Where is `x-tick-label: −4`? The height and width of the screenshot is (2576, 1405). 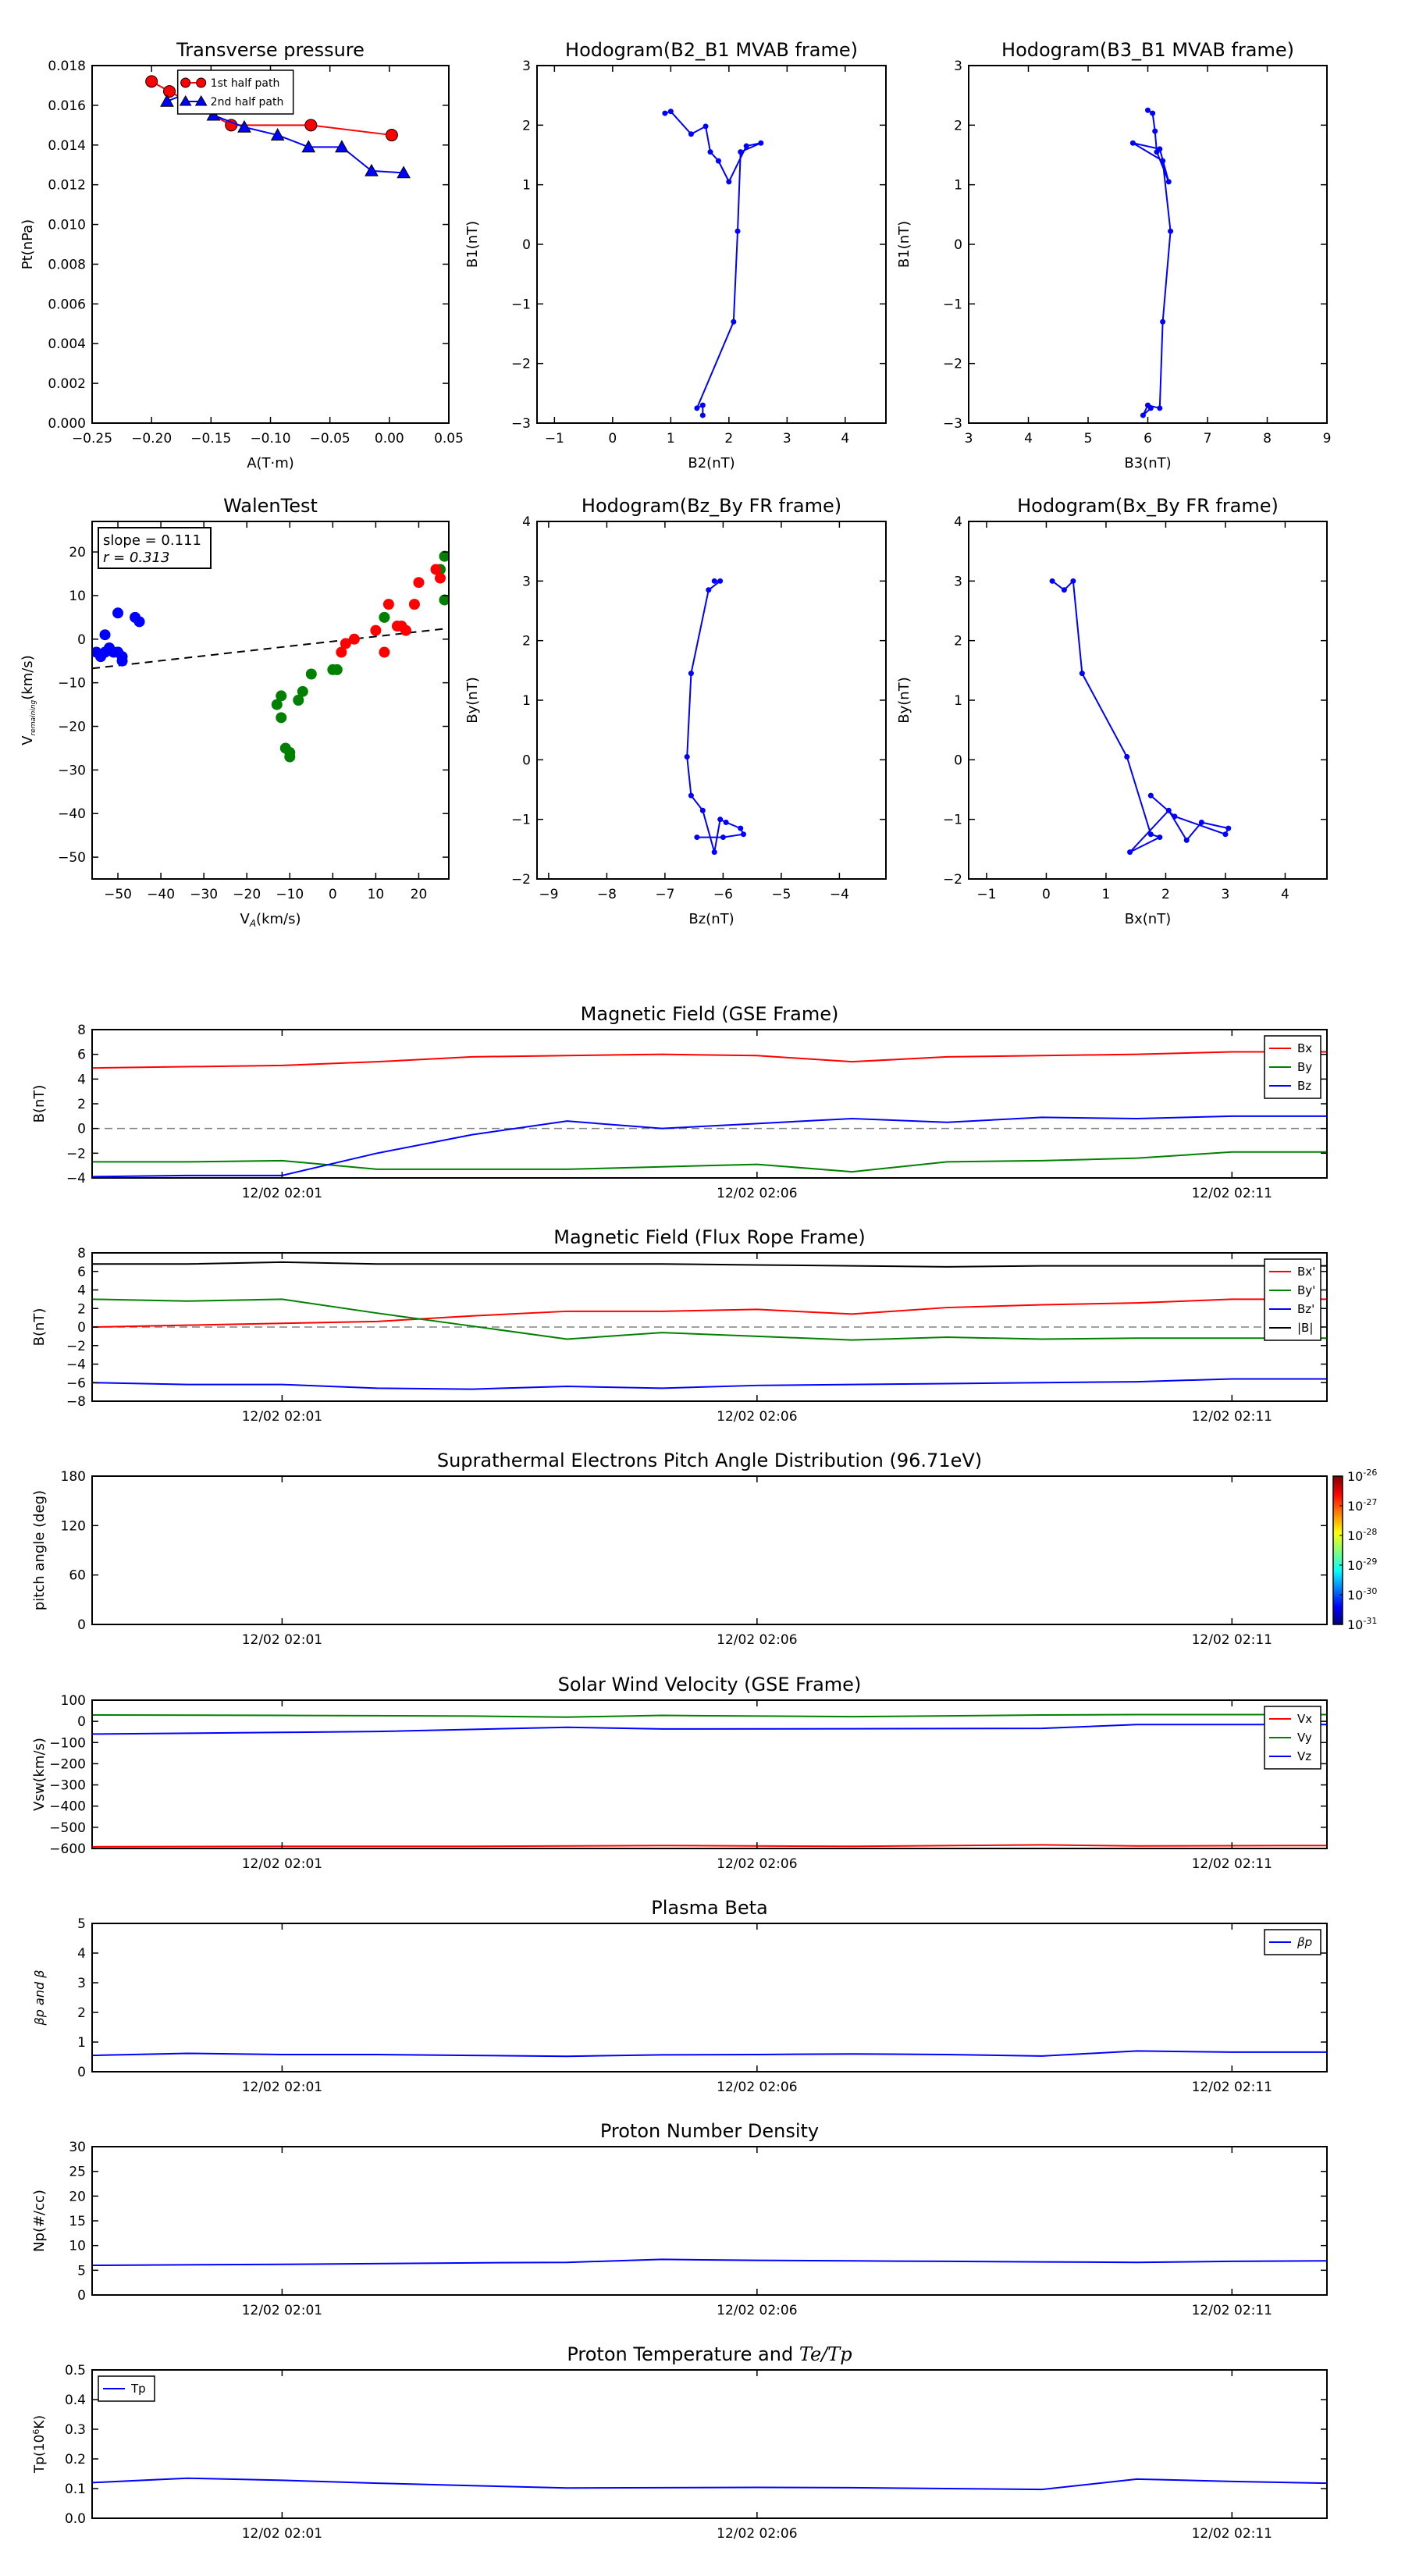 x-tick-label: −4 is located at coordinates (839, 894).